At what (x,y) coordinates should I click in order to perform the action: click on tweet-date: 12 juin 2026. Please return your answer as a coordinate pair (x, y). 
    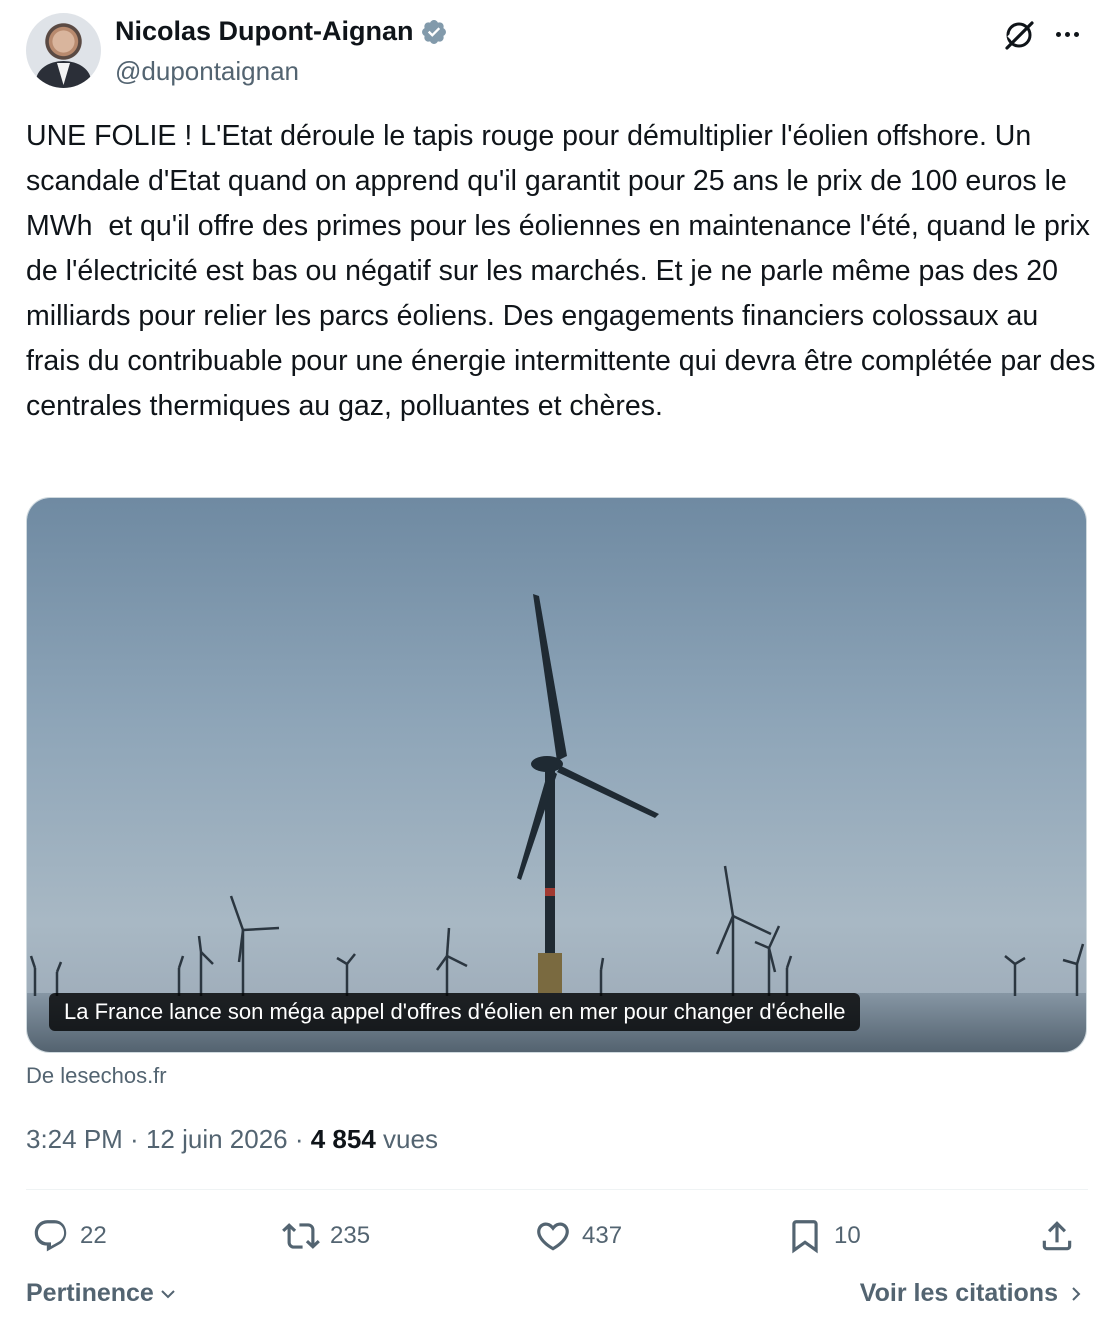
    Looking at the image, I should click on (217, 1139).